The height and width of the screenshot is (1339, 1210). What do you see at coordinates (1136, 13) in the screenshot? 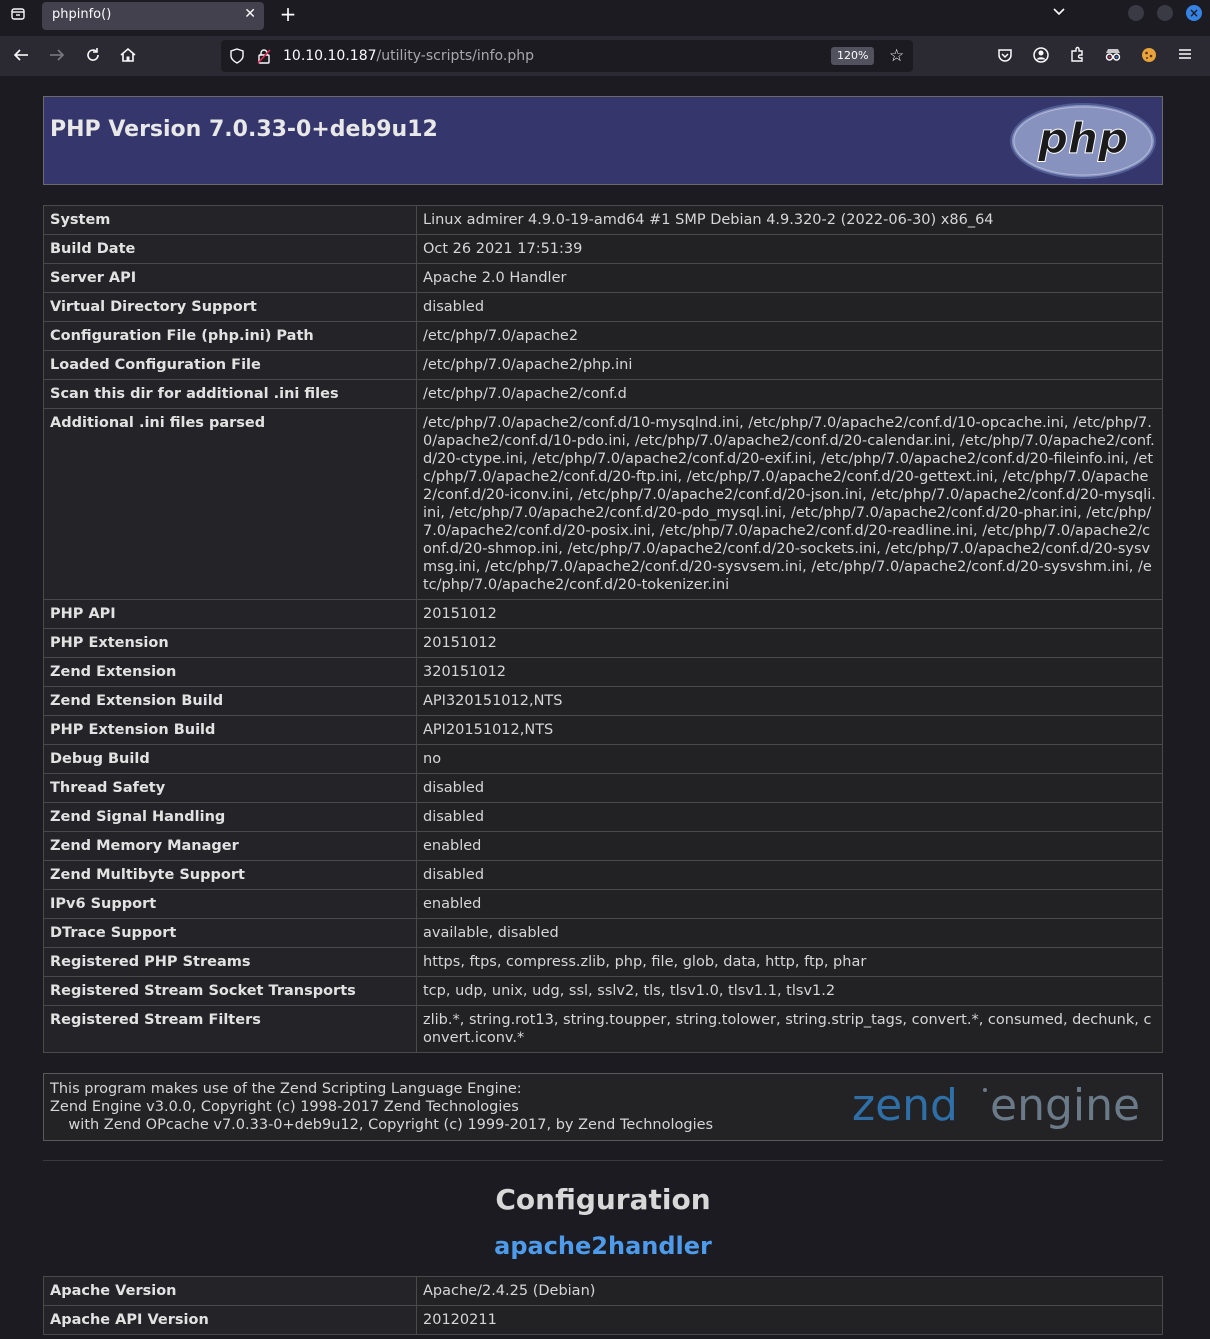
I see `minimize-button` at bounding box center [1136, 13].